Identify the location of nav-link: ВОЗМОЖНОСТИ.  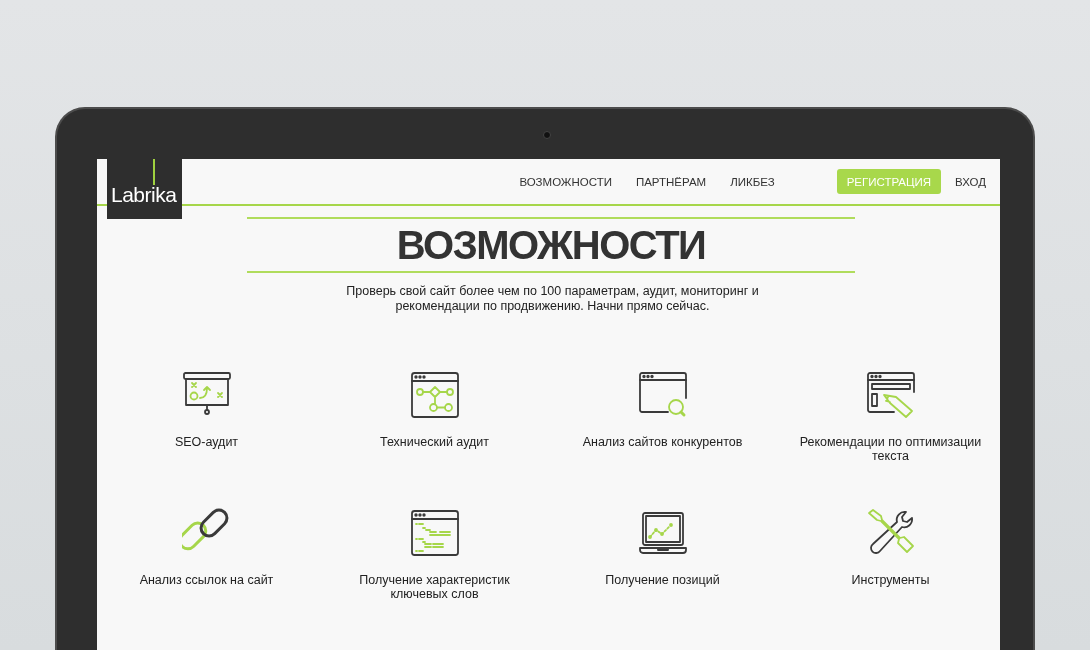
(565, 181).